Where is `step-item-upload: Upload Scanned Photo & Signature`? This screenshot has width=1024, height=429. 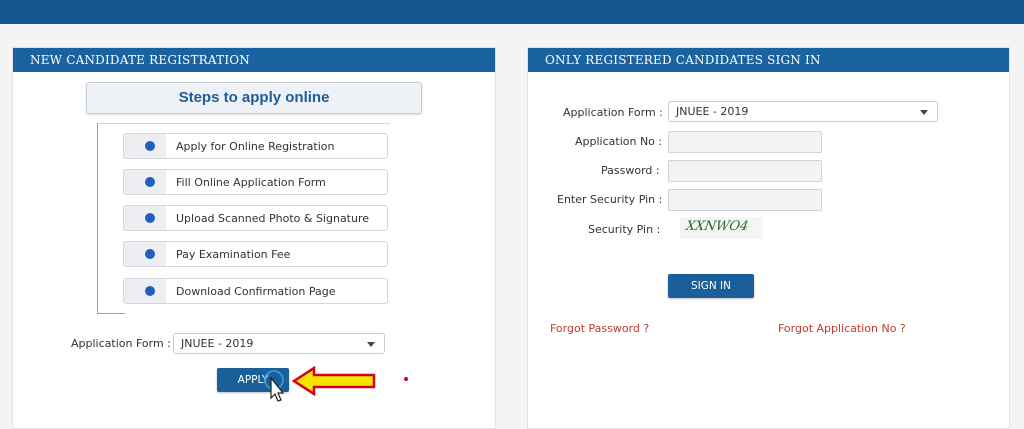
step-item-upload: Upload Scanned Photo & Signature is located at coordinates (255, 218).